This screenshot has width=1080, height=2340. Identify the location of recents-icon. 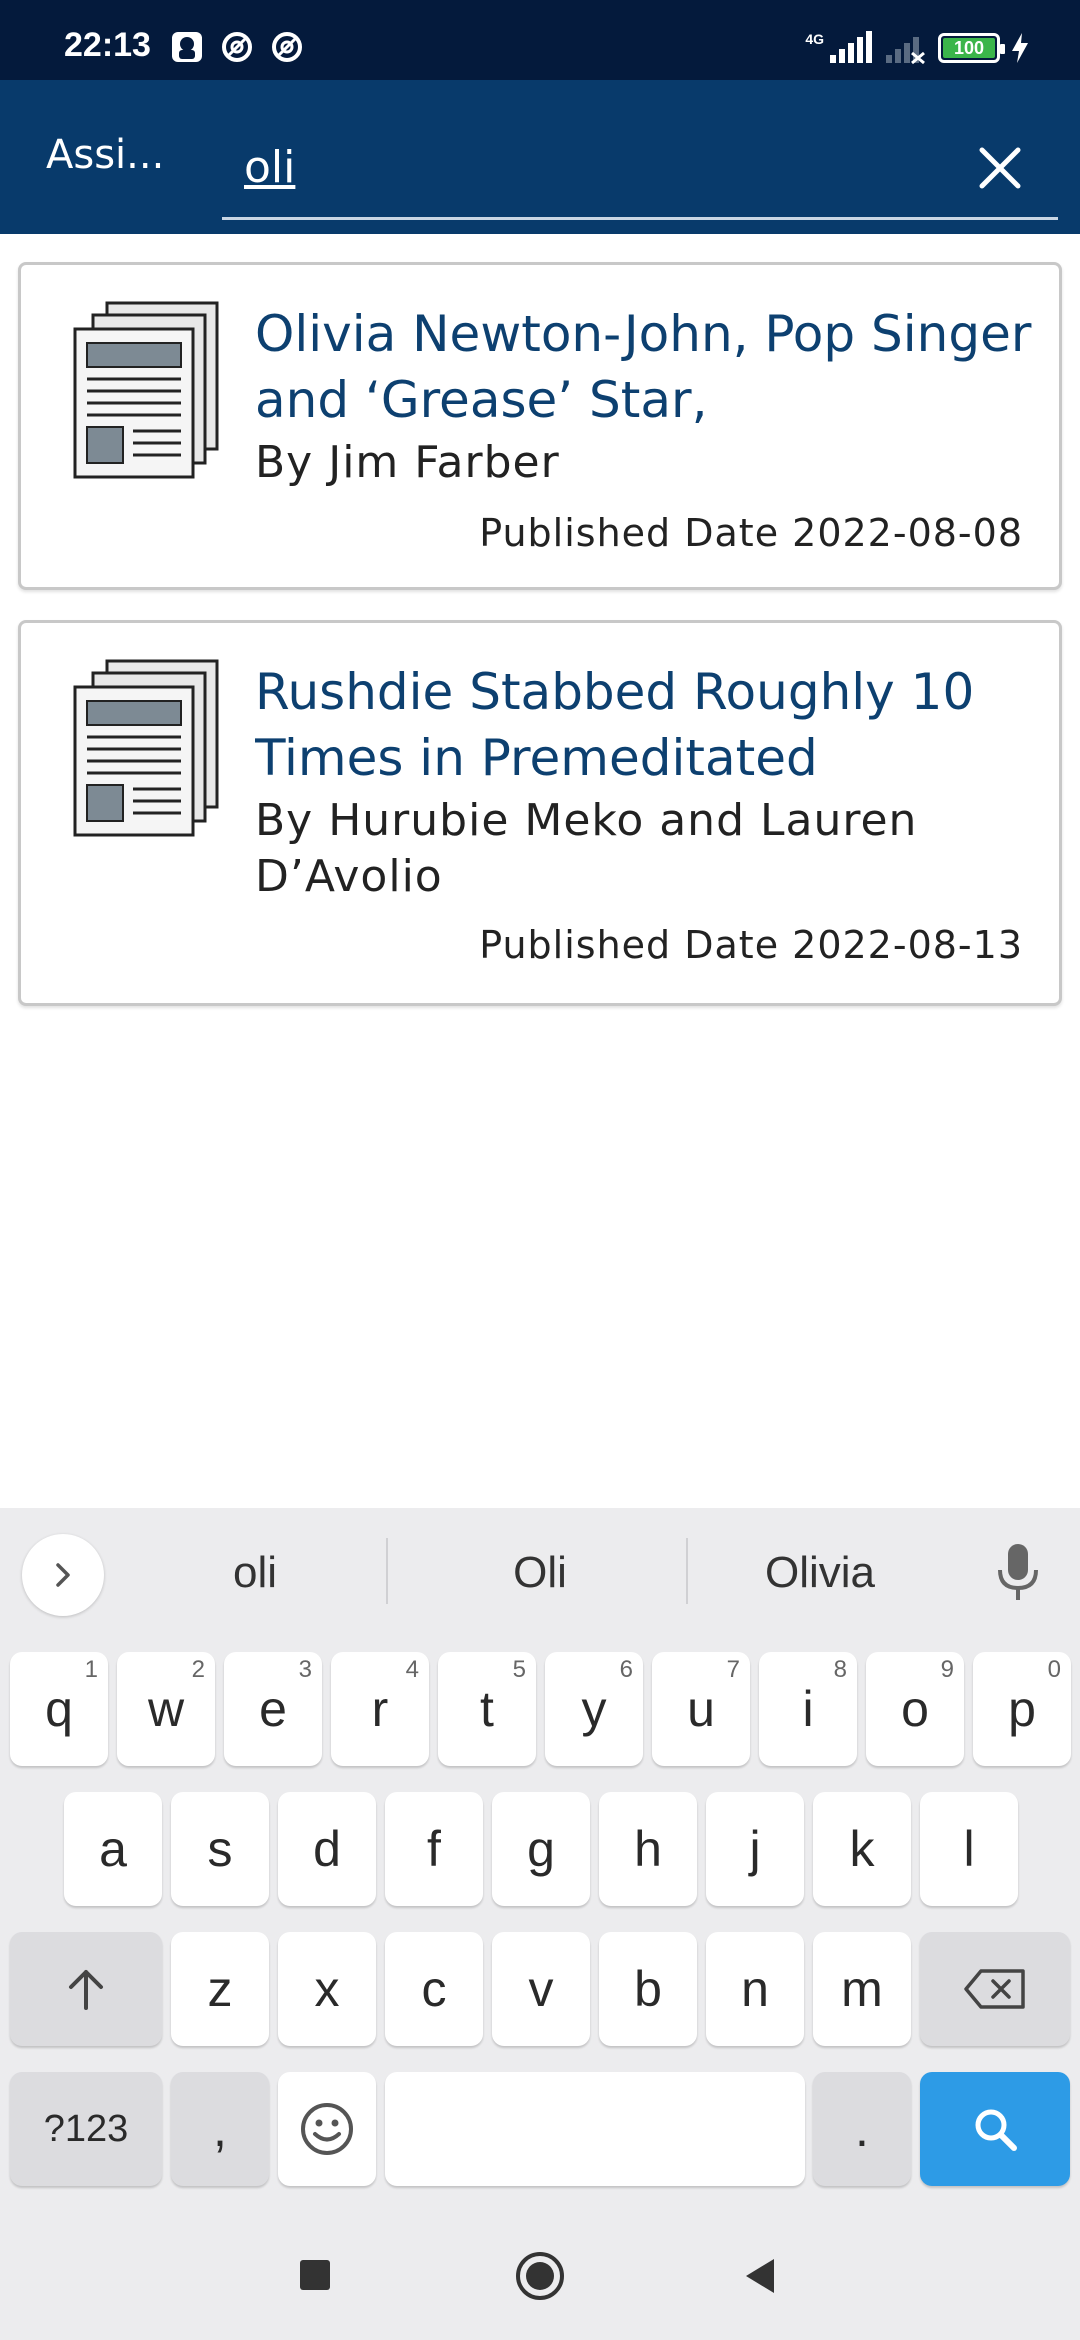
(315, 2275).